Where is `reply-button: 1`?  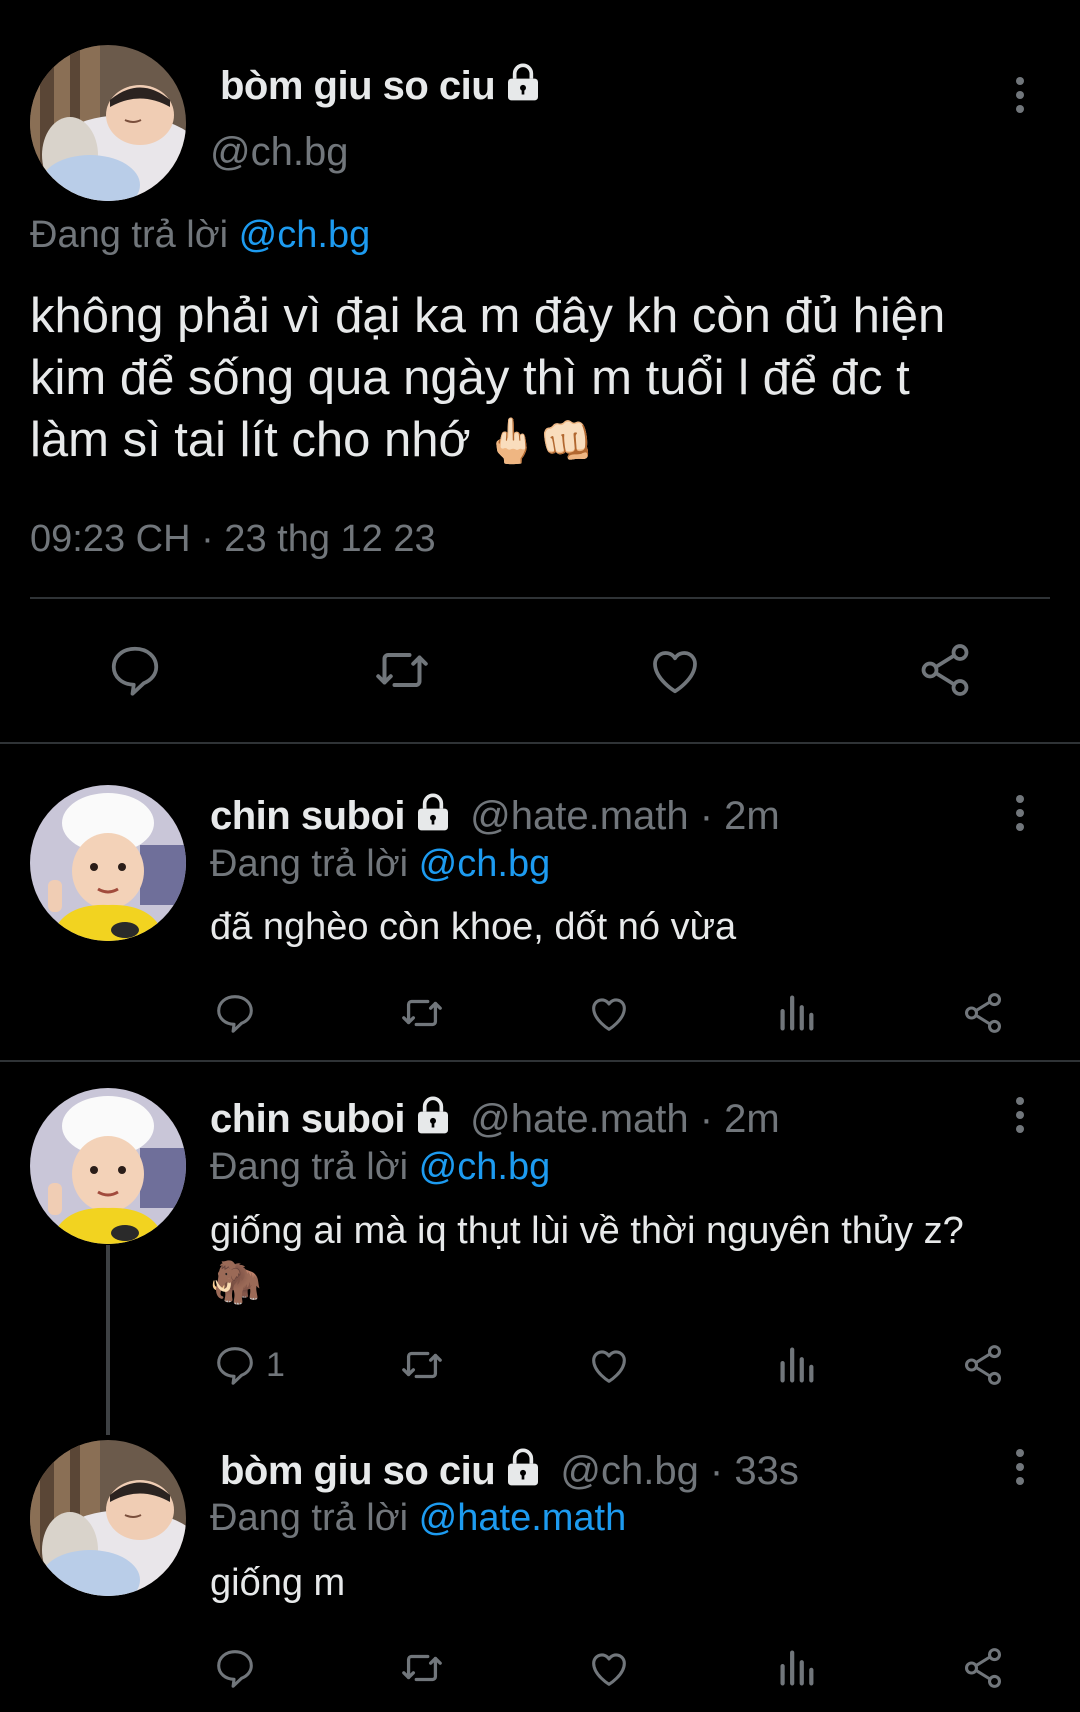
reply-button: 1 is located at coordinates (248, 1365).